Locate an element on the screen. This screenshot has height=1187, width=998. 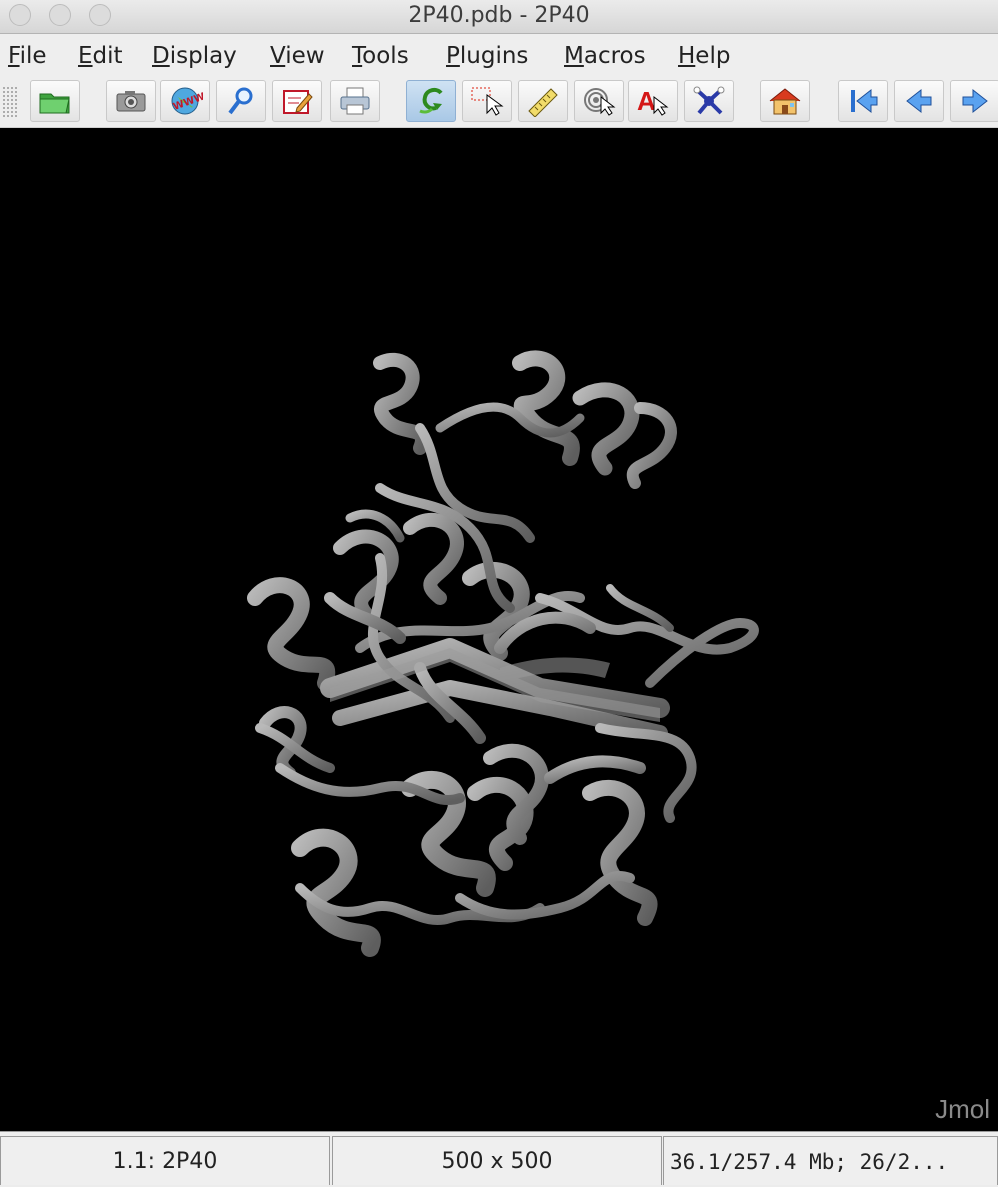
pick-center-icon is located at coordinates (600, 102).